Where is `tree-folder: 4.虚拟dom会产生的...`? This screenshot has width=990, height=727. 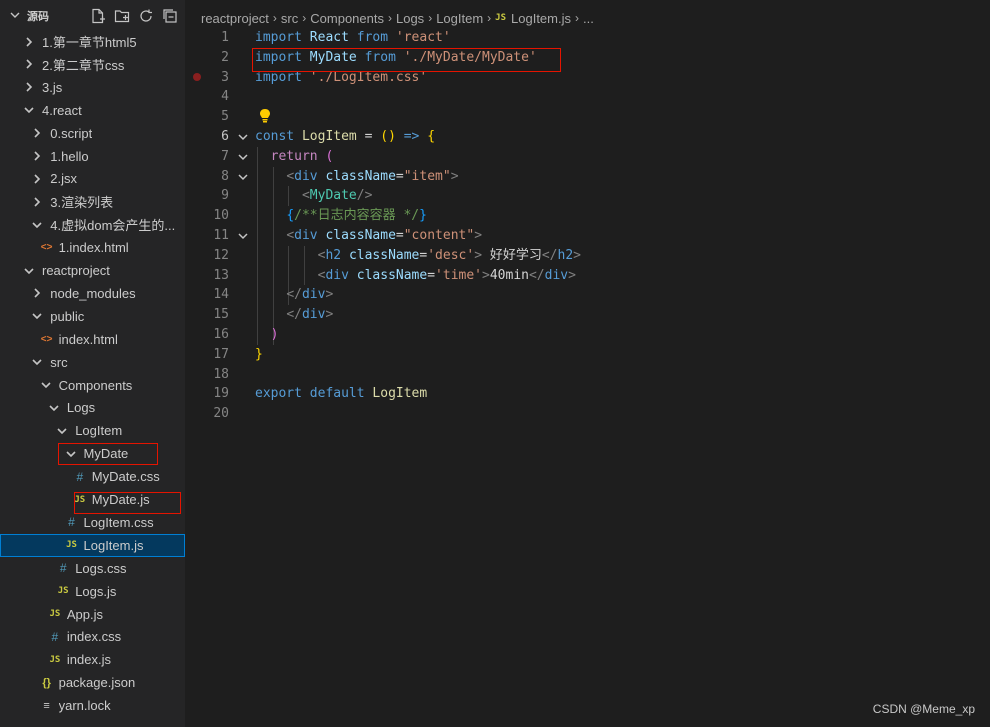 tree-folder: 4.虚拟dom会产生的... is located at coordinates (92, 224).